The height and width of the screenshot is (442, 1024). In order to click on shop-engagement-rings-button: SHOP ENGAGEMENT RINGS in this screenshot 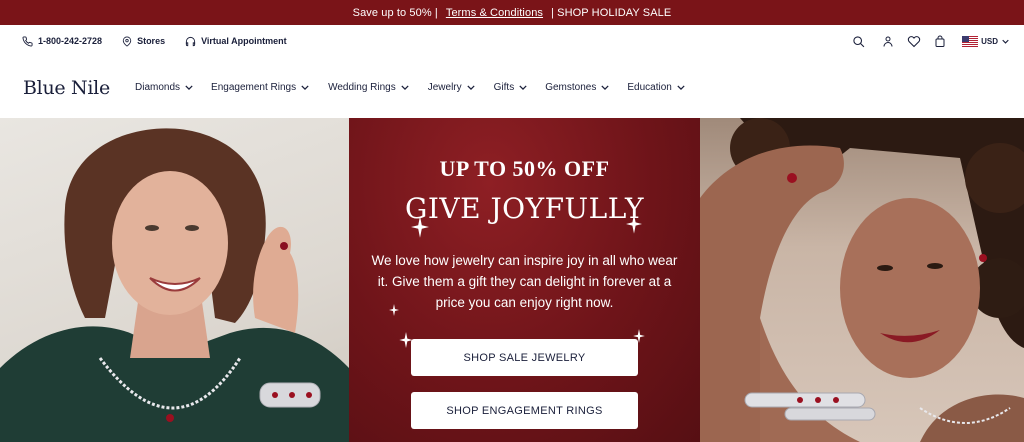, I will do `click(524, 410)`.